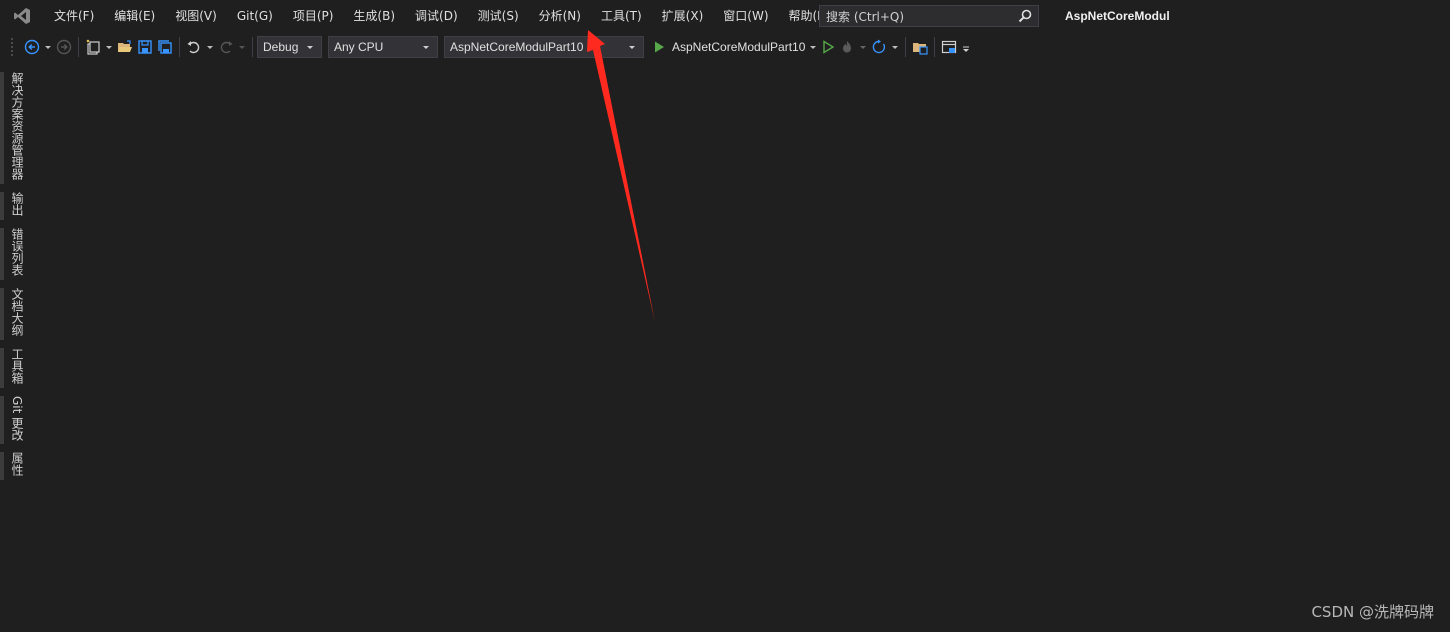  Describe the element at coordinates (1025, 16) in the screenshot. I see `search-icon` at that location.